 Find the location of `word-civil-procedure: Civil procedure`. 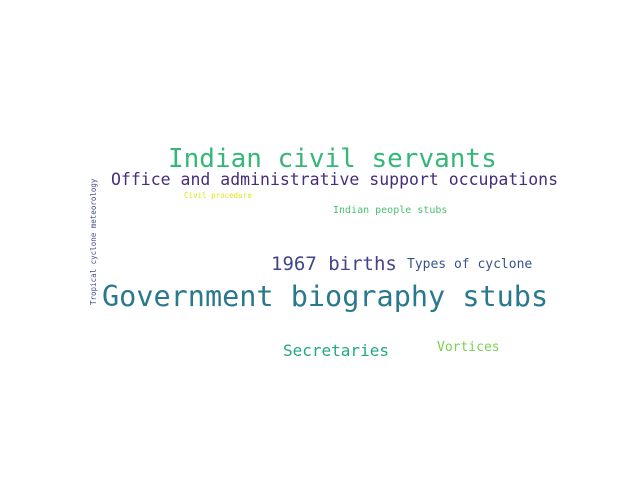

word-civil-procedure: Civil procedure is located at coordinates (218, 195).